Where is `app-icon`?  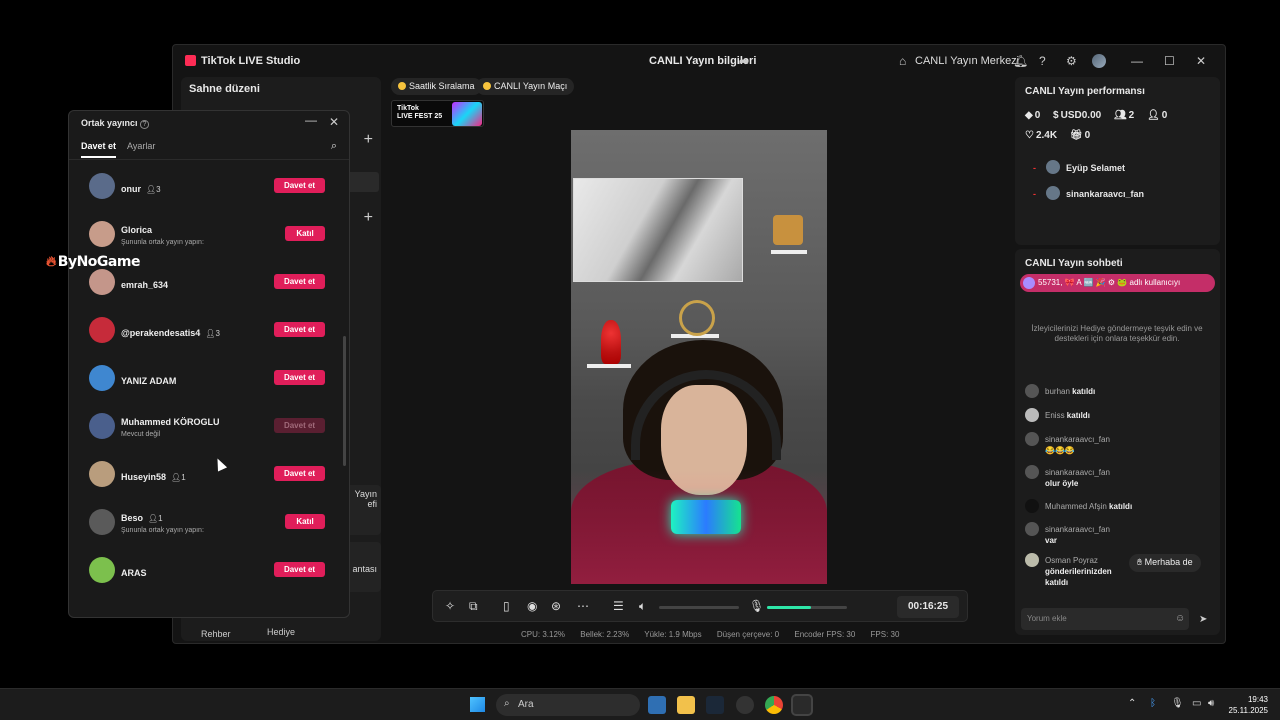 app-icon is located at coordinates (745, 705).